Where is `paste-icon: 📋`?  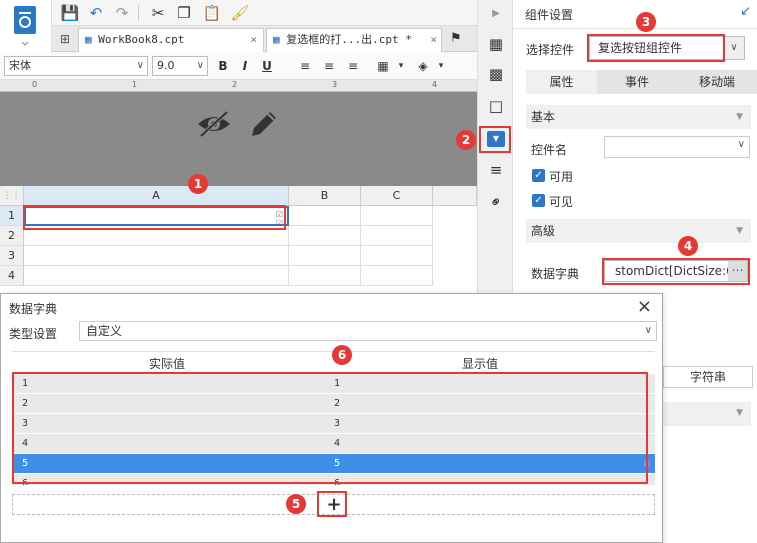
paste-icon: 📋 is located at coordinates (212, 13).